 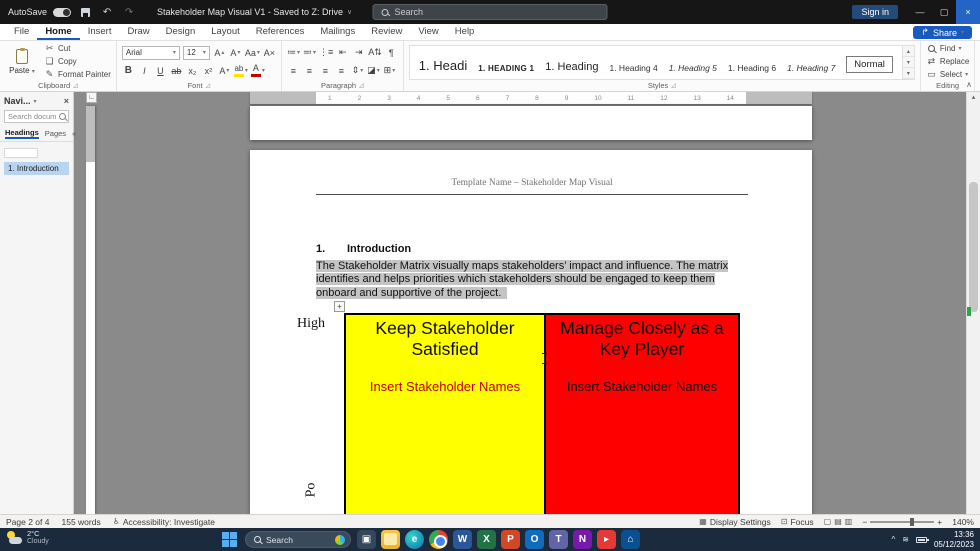 What do you see at coordinates (176, 71) in the screenshot?
I see `strikethrough-button: ab` at bounding box center [176, 71].